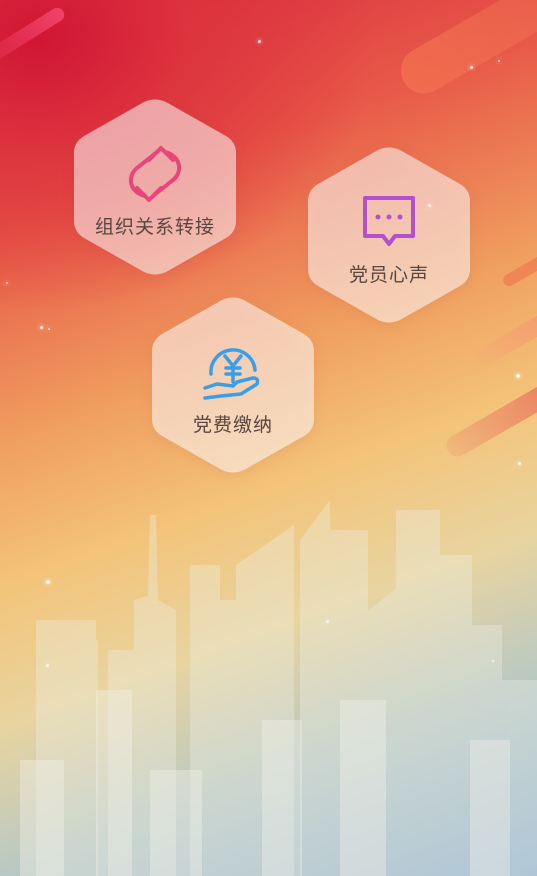 The height and width of the screenshot is (876, 537). Describe the element at coordinates (154, 227) in the screenshot. I see `org-transfer-label: 组织关系转接` at that location.